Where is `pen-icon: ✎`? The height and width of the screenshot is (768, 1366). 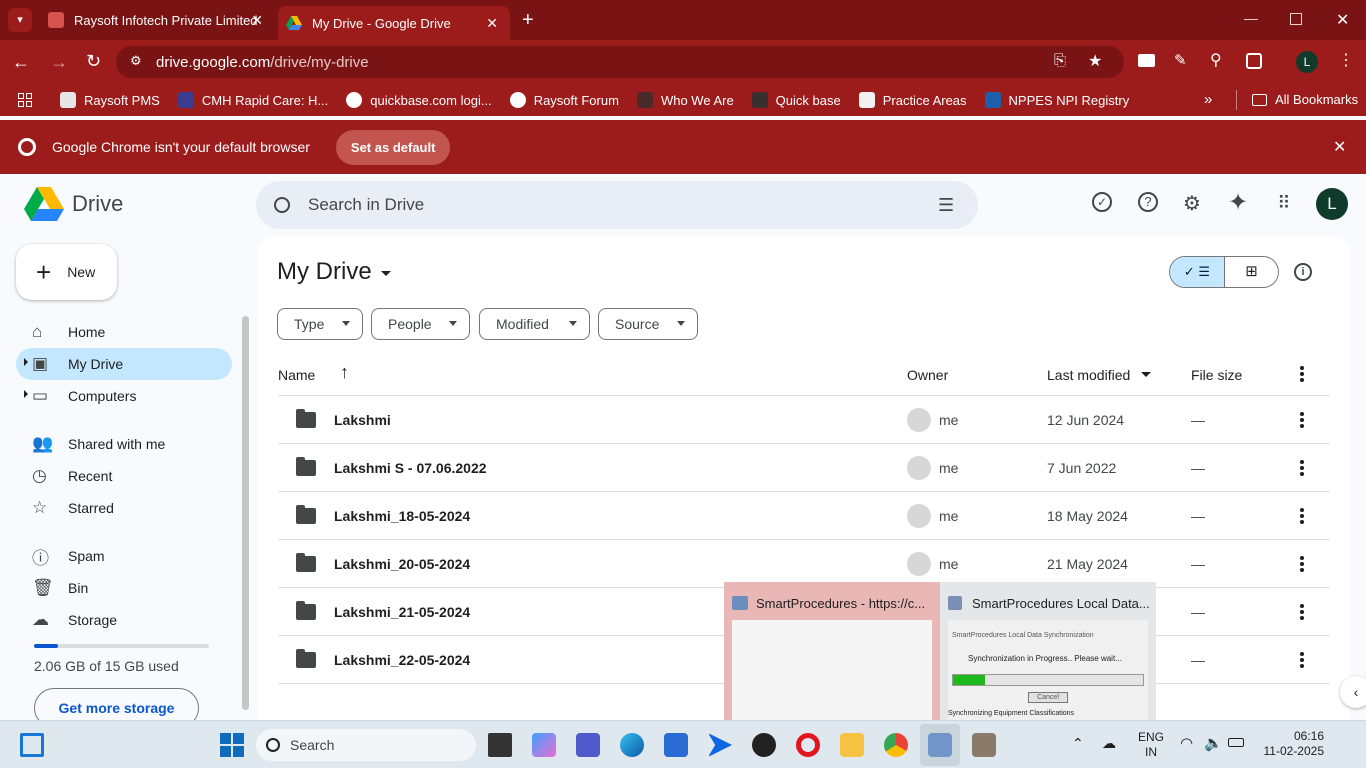 pen-icon: ✎ is located at coordinates (1180, 60).